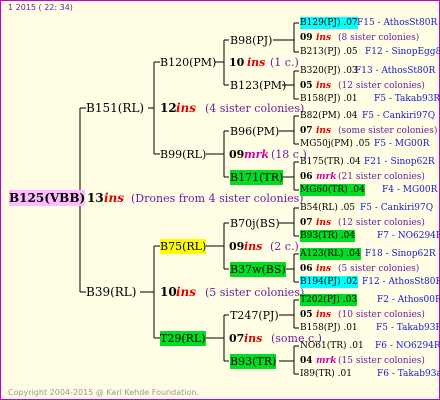  Describe the element at coordinates (253, 338) in the screenshot. I see `g2-d-type: ins` at that location.